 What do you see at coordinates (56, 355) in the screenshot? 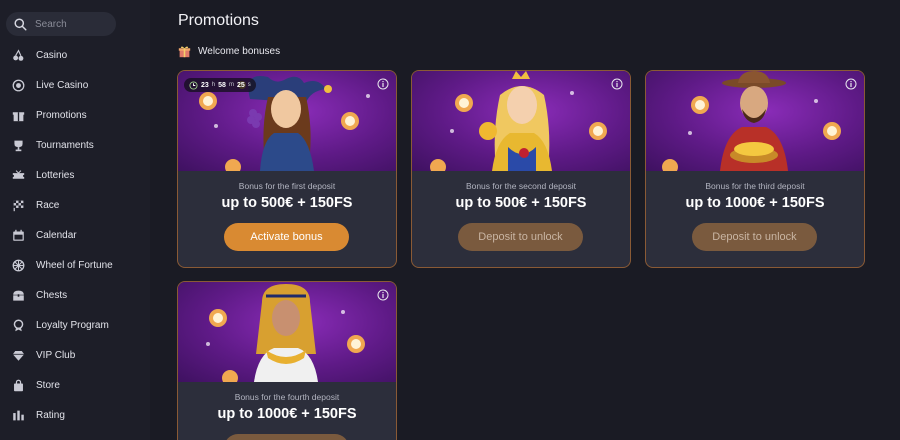
I see `sidebar-item-label: VIP Club` at bounding box center [56, 355].